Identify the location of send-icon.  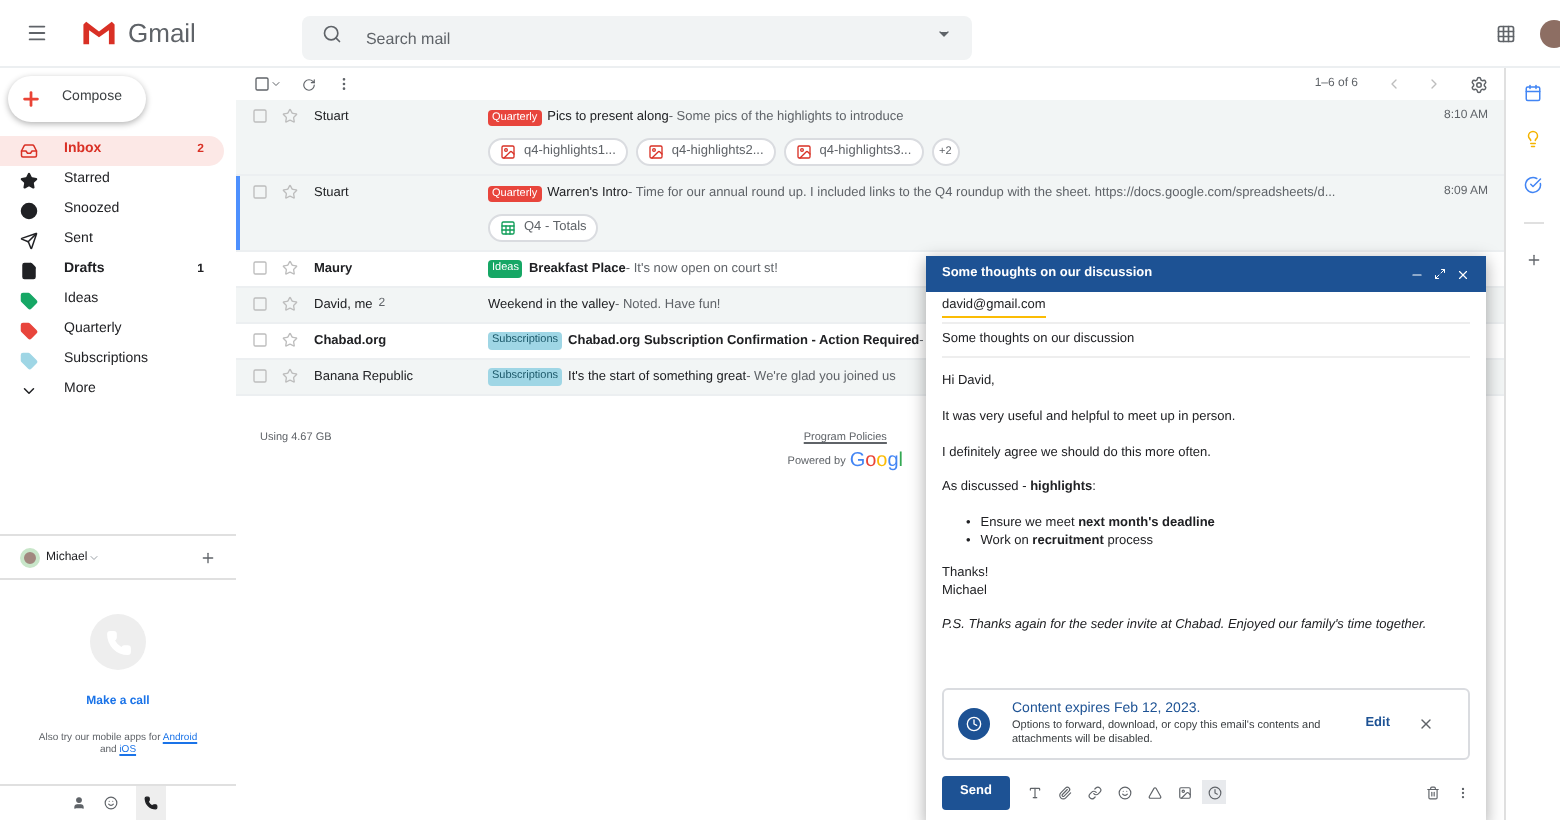
(29, 241).